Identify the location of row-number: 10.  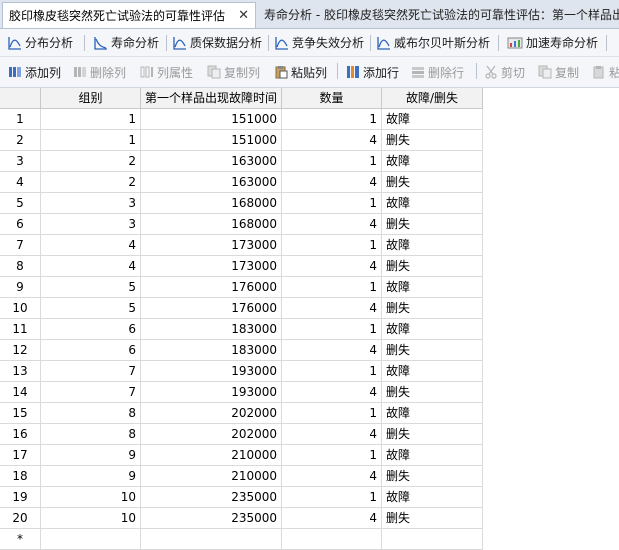
(20, 308).